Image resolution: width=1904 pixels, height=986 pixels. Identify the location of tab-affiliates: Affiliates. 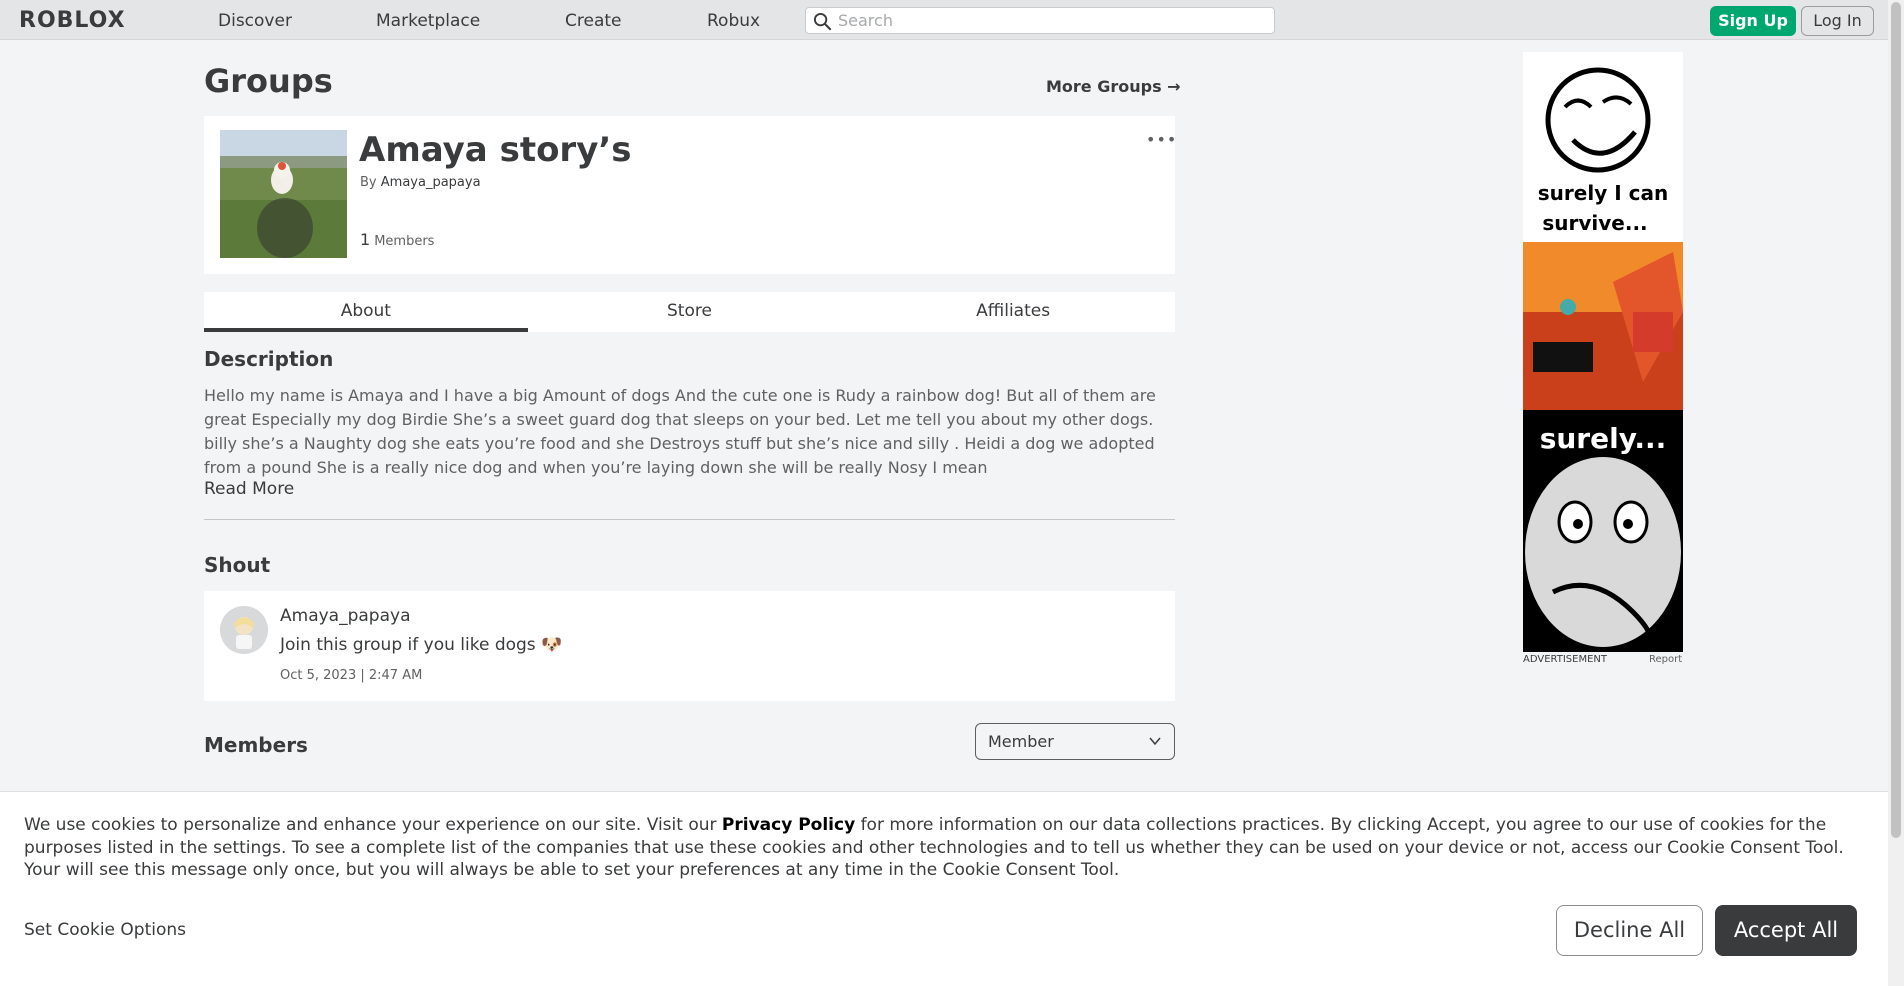
(1013, 312).